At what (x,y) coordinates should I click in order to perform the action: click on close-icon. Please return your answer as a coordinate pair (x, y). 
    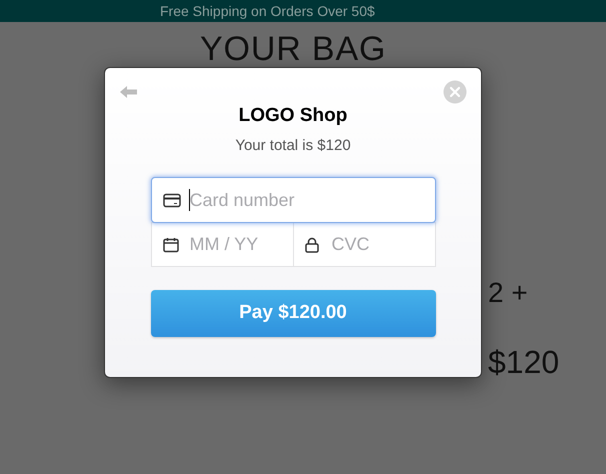
    Looking at the image, I should click on (455, 92).